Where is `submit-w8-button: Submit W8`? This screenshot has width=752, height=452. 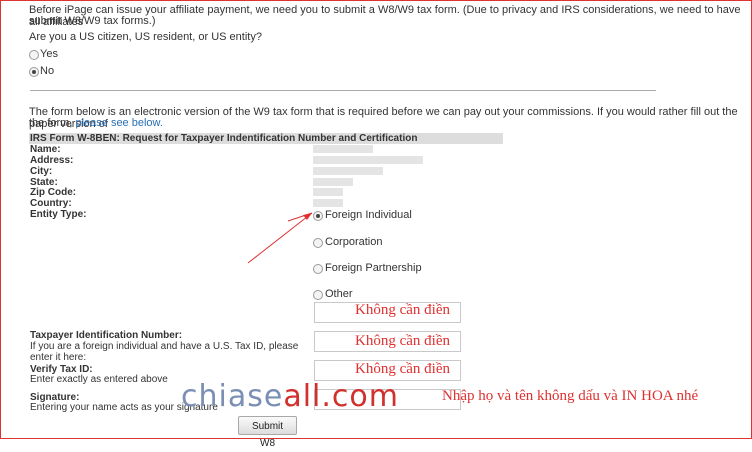 submit-w8-button: Submit W8 is located at coordinates (267, 432).